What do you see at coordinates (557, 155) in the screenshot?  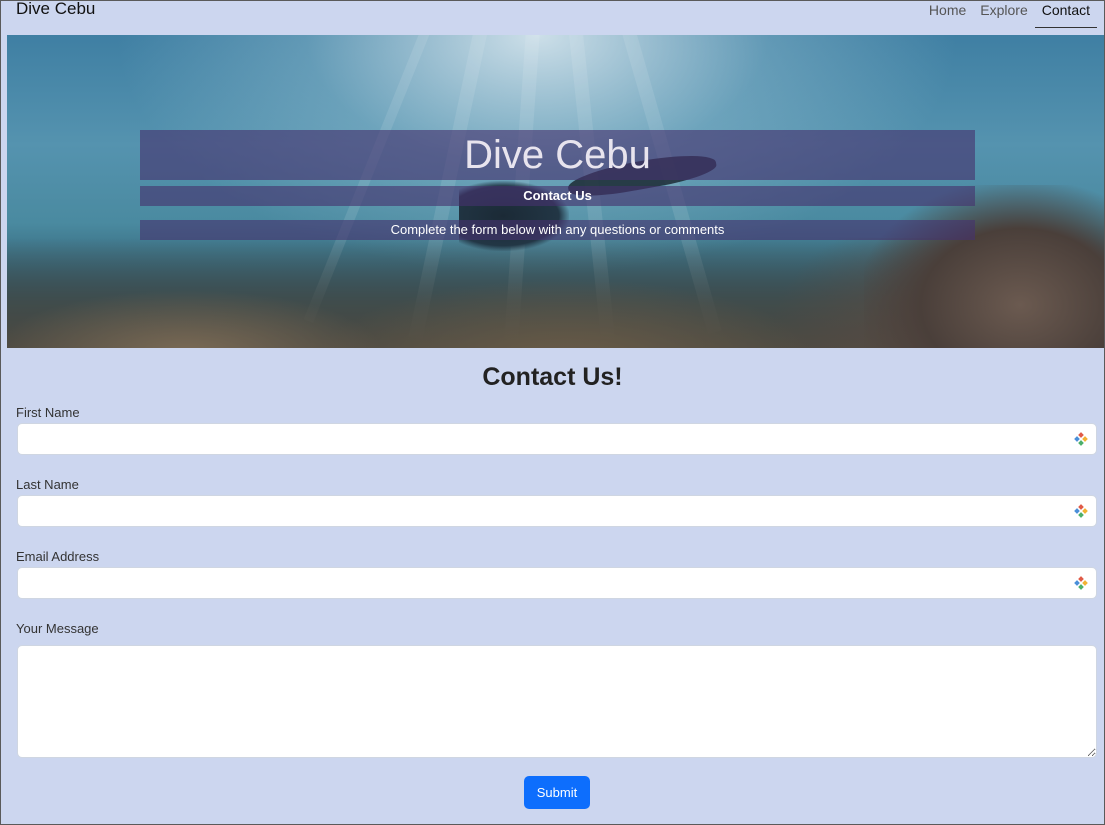 I see `hero-title: Dive Cebu` at bounding box center [557, 155].